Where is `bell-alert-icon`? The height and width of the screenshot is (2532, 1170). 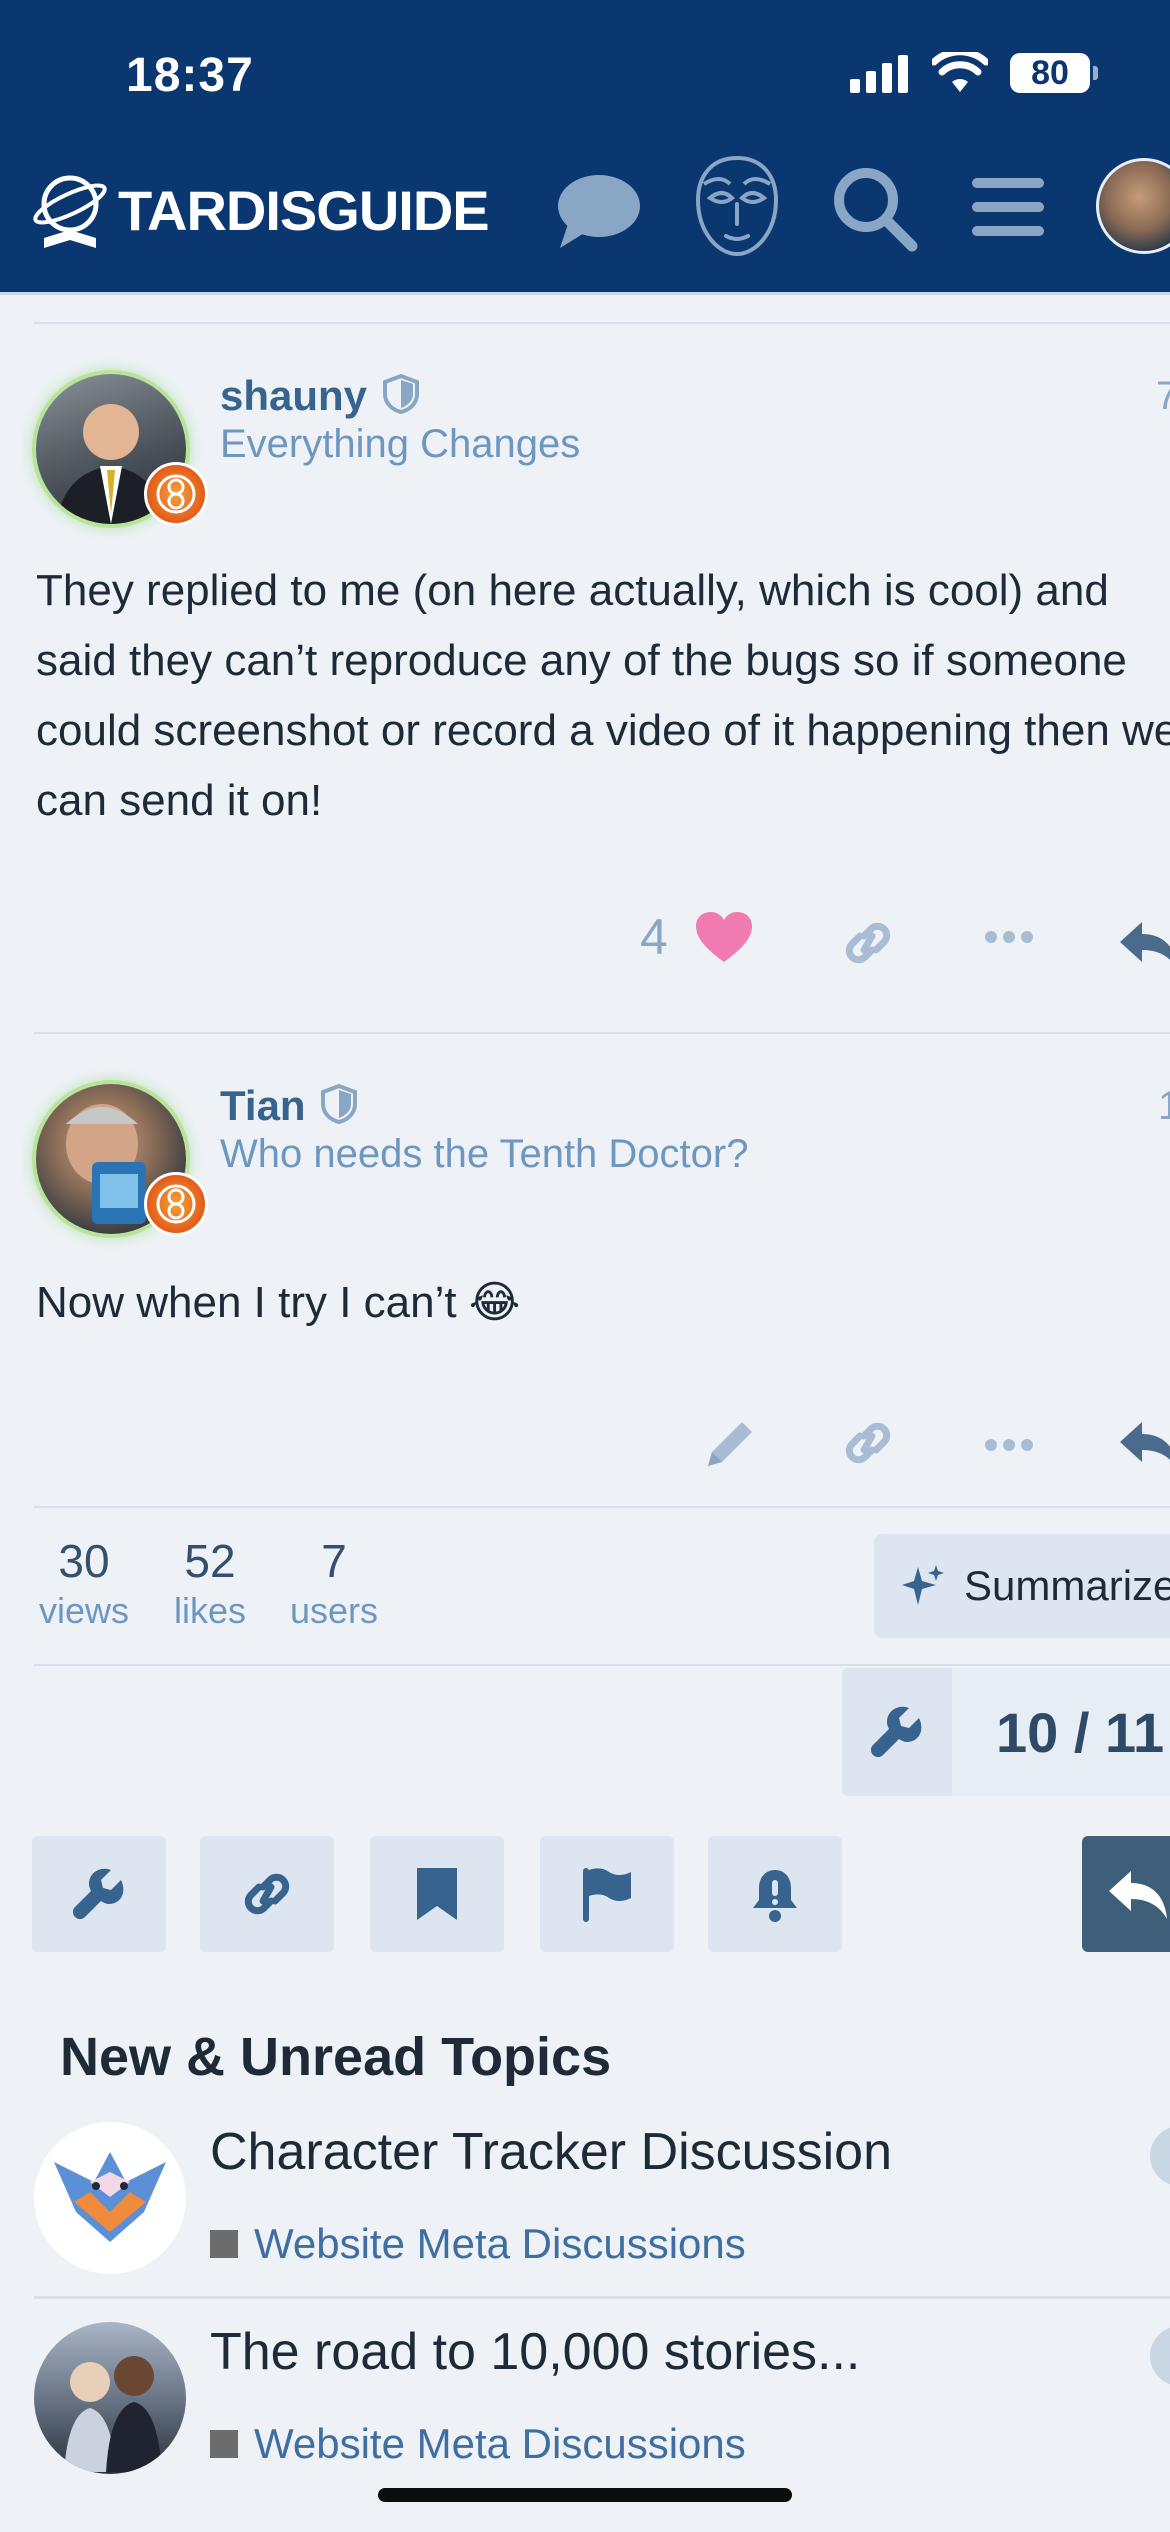 bell-alert-icon is located at coordinates (775, 1896).